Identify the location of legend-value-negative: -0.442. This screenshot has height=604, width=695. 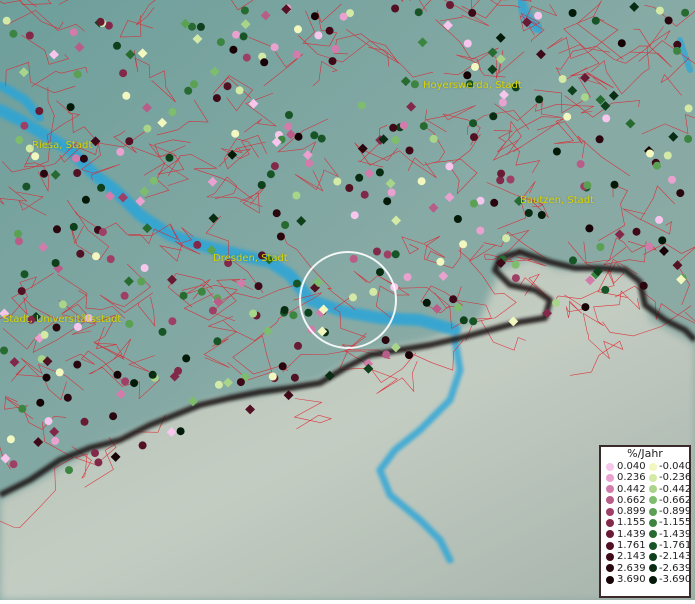
(675, 489).